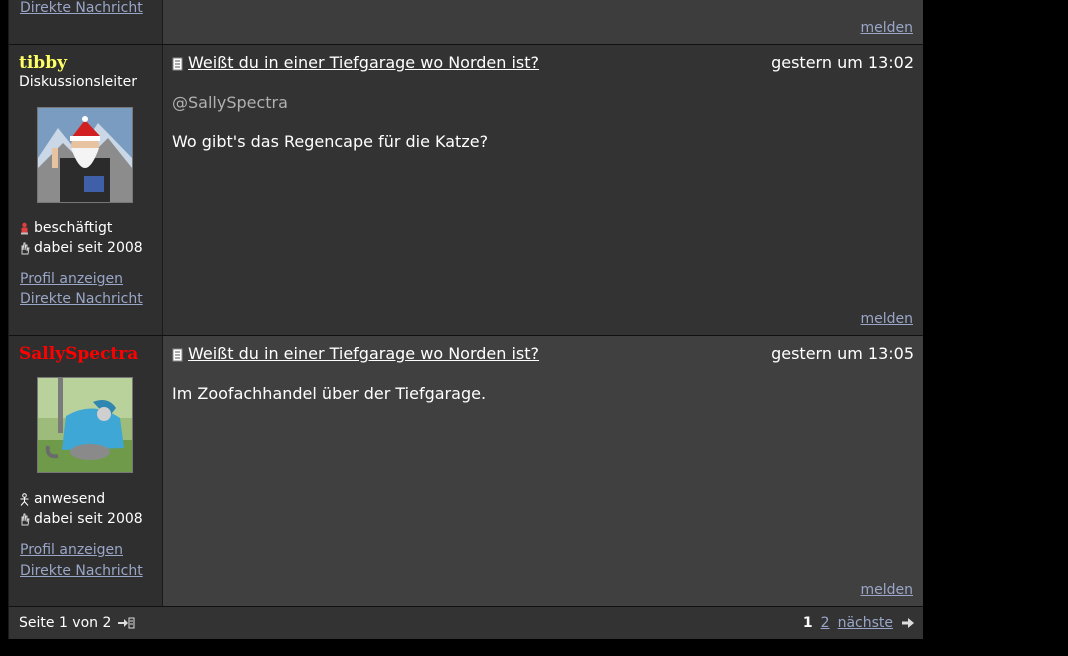 This screenshot has width=1068, height=656. What do you see at coordinates (24, 228) in the screenshot?
I see `busy-person-icon` at bounding box center [24, 228].